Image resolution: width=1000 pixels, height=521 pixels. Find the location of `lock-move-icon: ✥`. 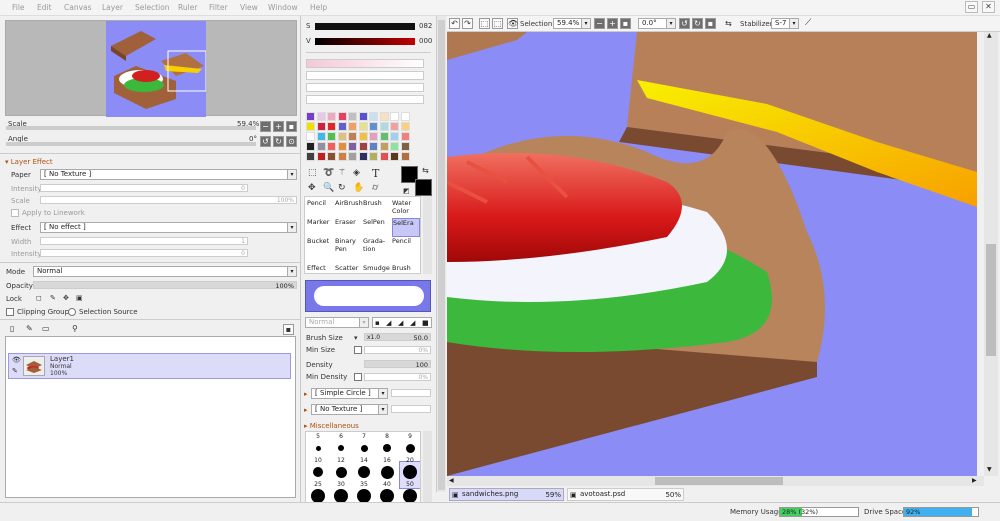

lock-move-icon: ✥ is located at coordinates (66, 298).